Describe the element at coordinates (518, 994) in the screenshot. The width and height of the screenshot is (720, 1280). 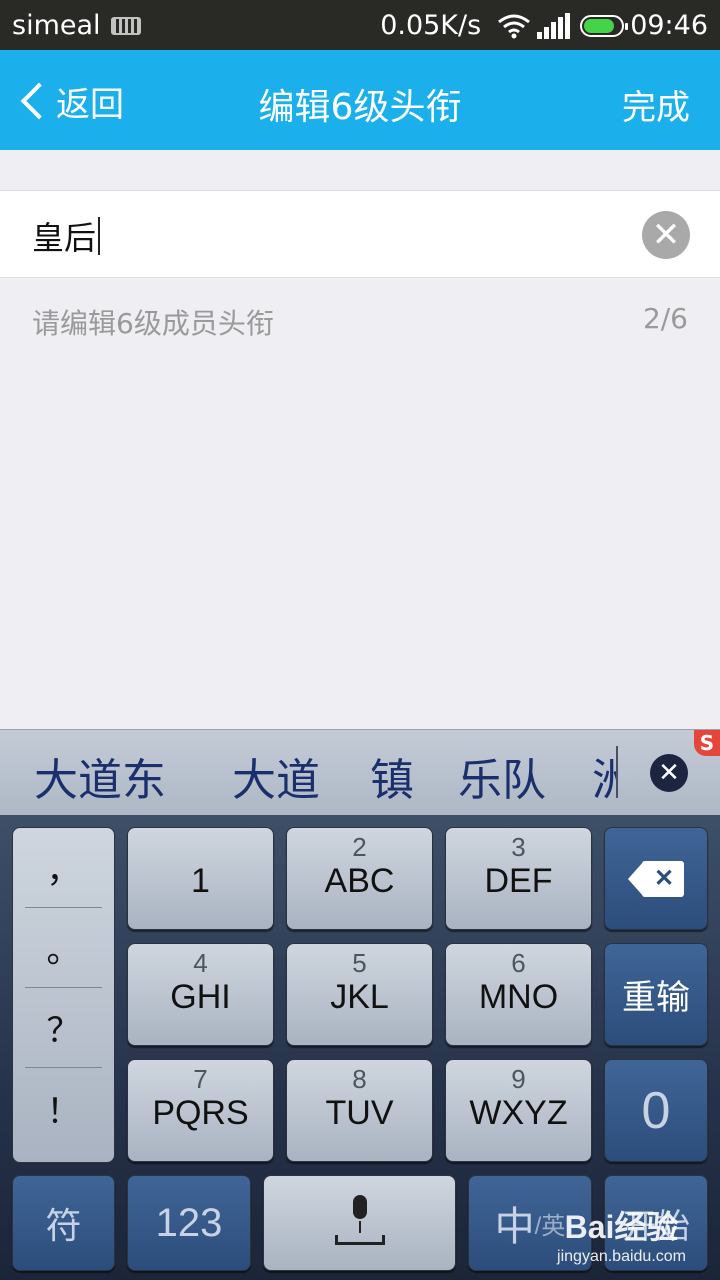
I see `key-6: 6 MNO` at that location.